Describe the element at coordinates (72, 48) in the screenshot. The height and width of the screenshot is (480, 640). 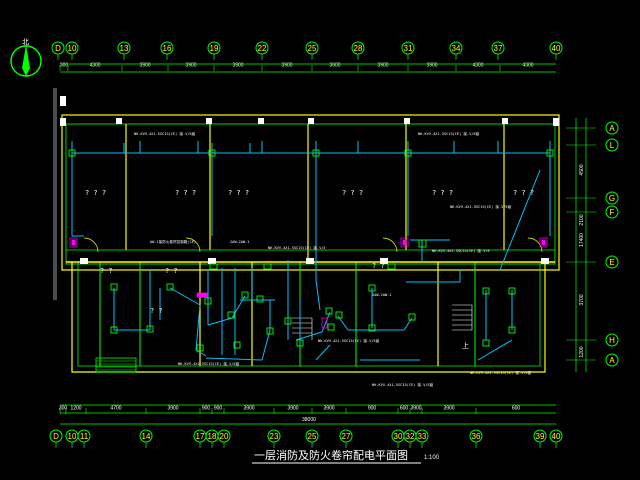
I see `top-axis-label: 10` at that location.